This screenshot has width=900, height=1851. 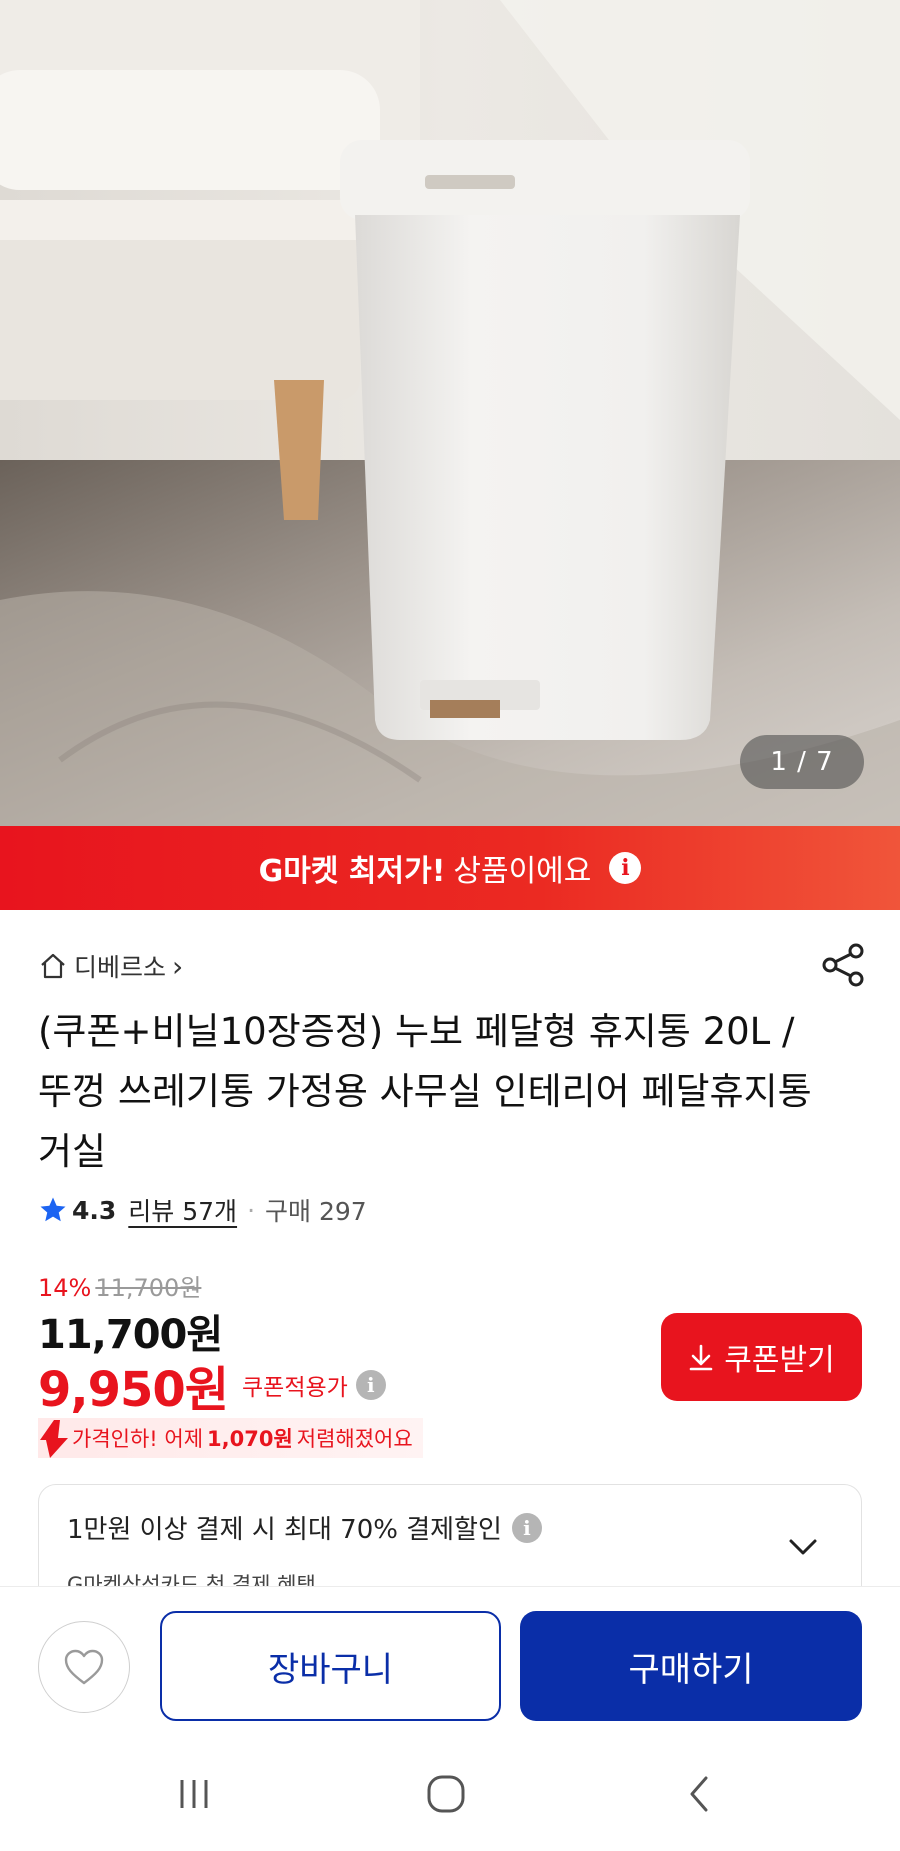 I want to click on system-navigation-bar, so click(x=450, y=1792).